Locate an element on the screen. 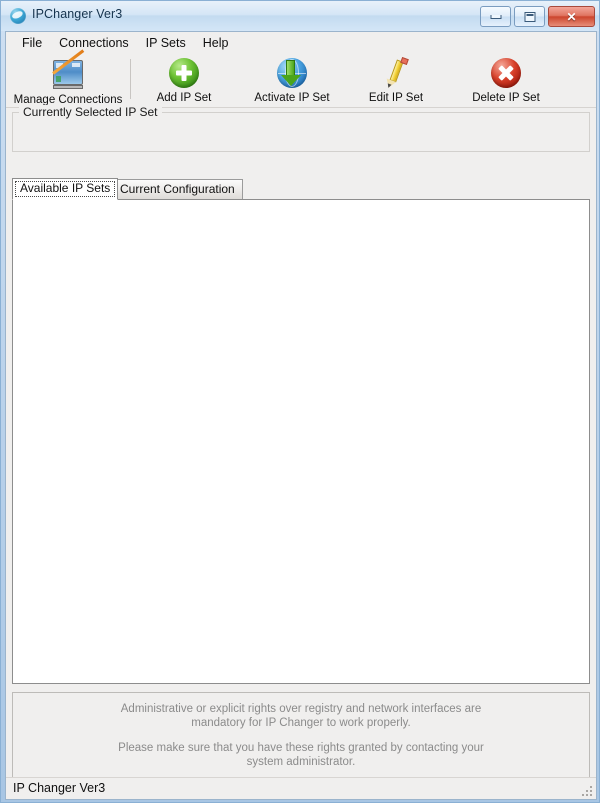 Image resolution: width=600 pixels, height=803 pixels. menu-item-help: Help is located at coordinates (216, 43).